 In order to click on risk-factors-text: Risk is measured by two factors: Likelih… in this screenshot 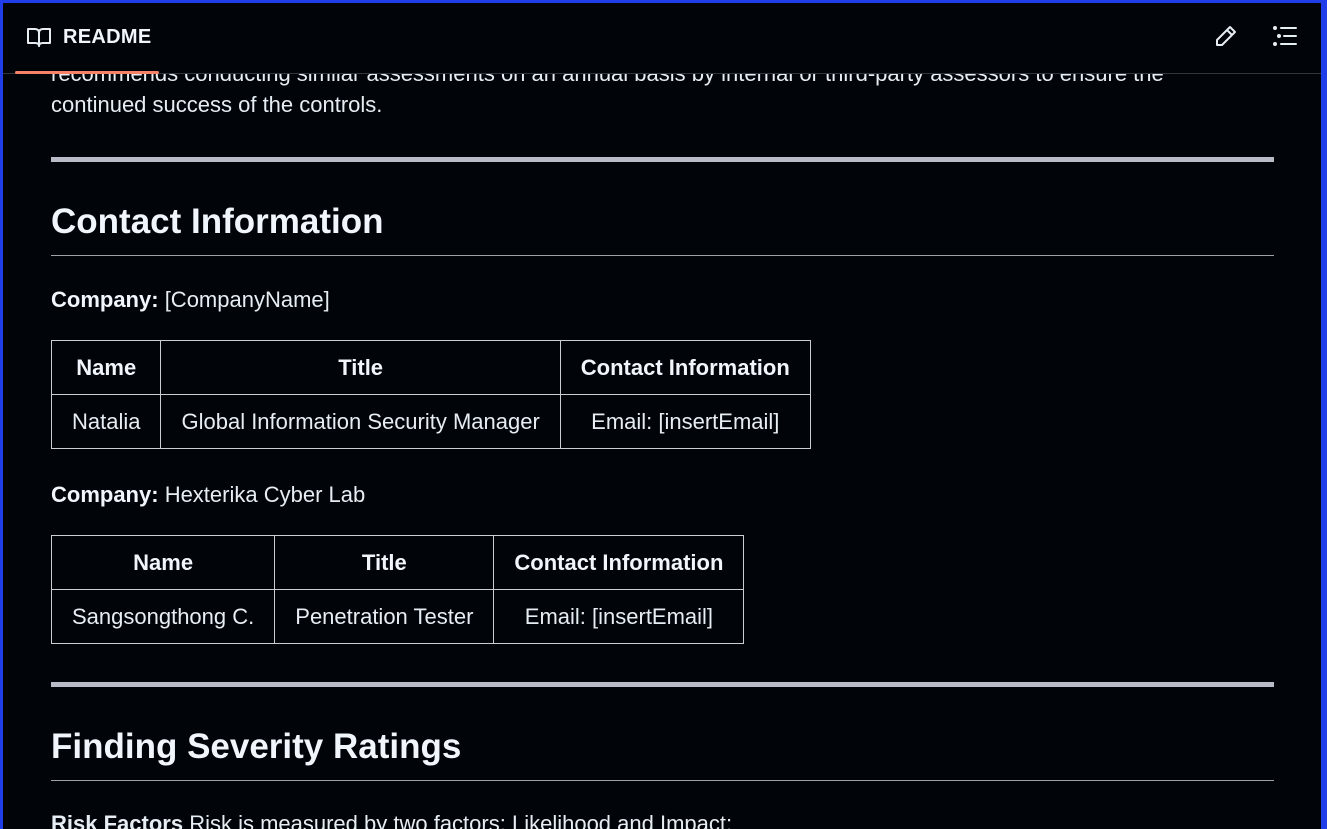, I will do `click(461, 820)`.